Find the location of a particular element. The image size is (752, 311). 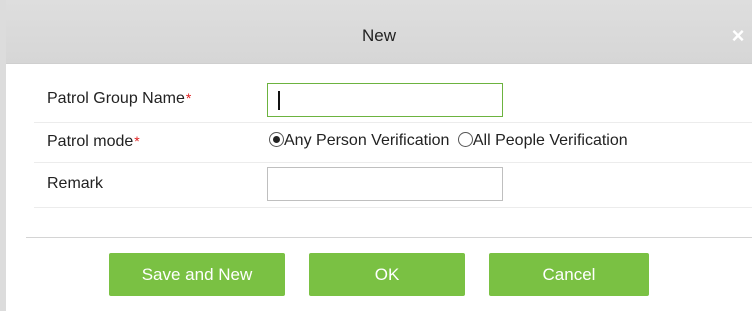

text-caret is located at coordinates (279, 100).